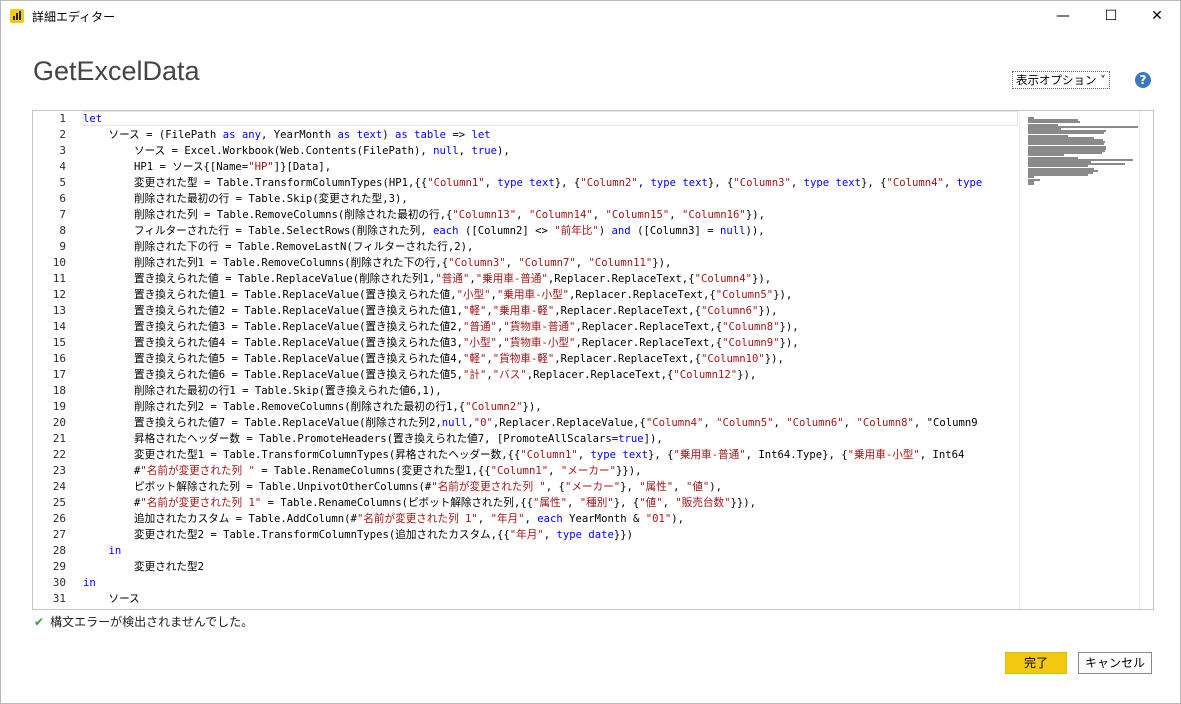 Image resolution: width=1181 pixels, height=704 pixels. I want to click on line-number: 30, so click(59, 582).